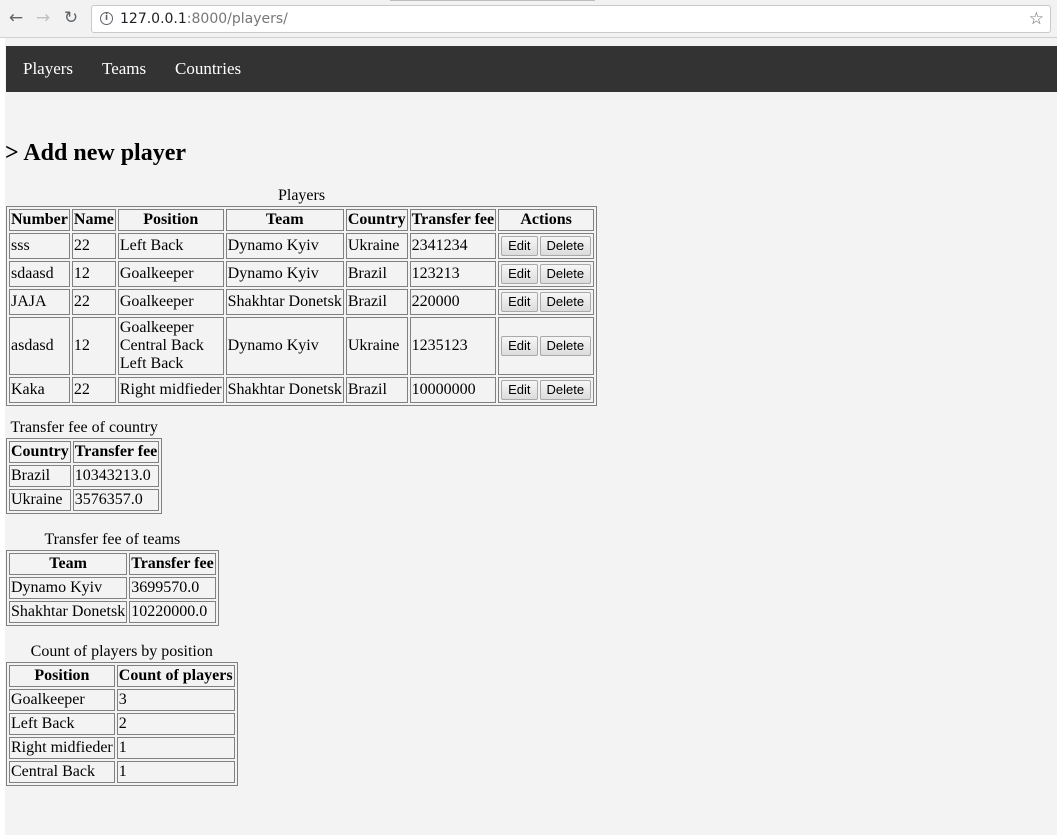 The image size is (1057, 835). Describe the element at coordinates (172, 612) in the screenshot. I see `table-cell: 10220000.0` at that location.